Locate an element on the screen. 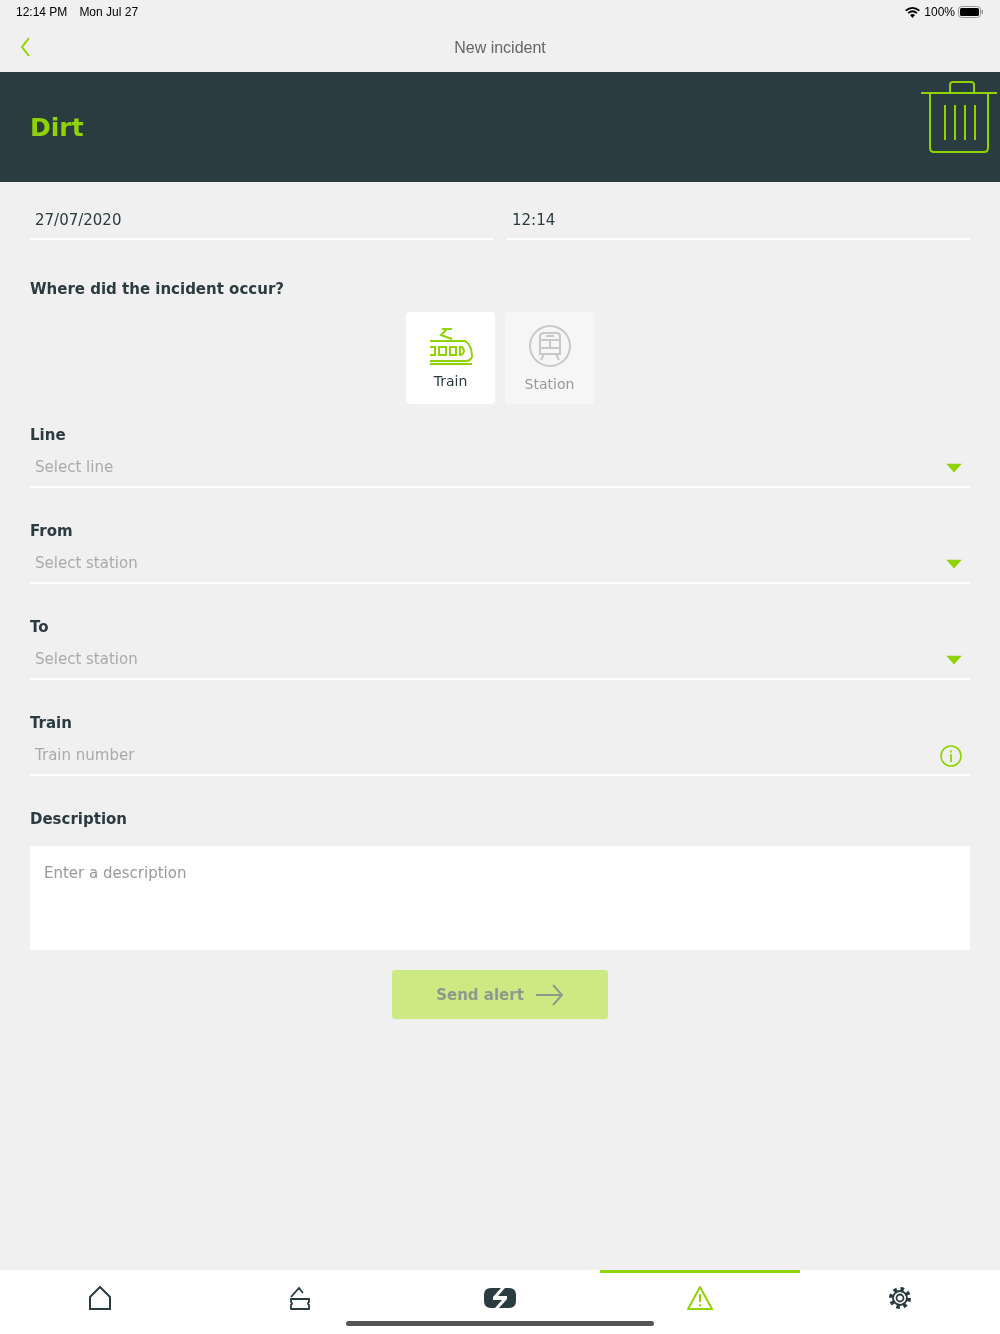  field-label: From is located at coordinates (52, 531).